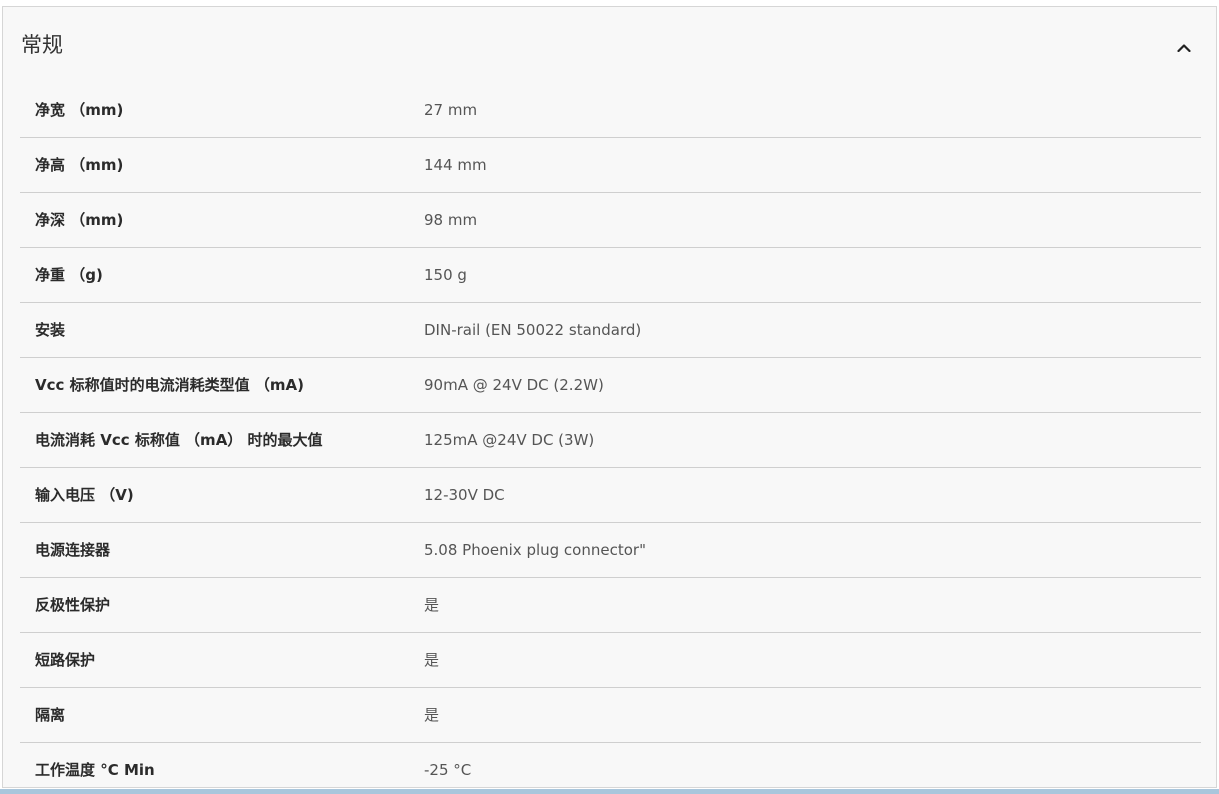 Image resolution: width=1219 pixels, height=794 pixels. I want to click on spec-label: 电源连接器, so click(73, 550).